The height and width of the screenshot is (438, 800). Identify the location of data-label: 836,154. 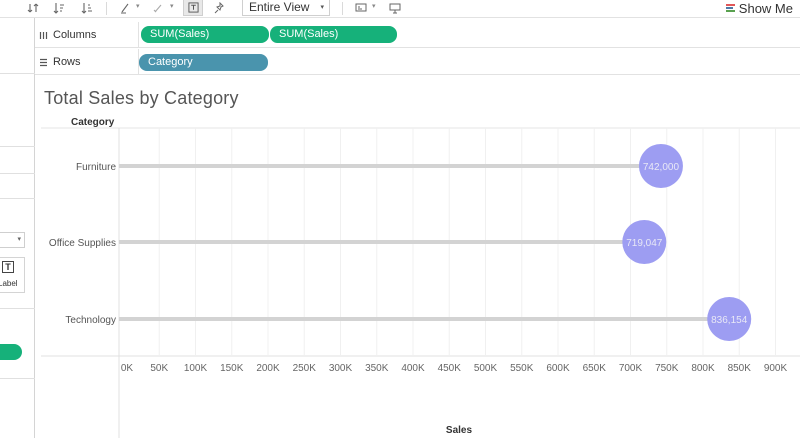
(729, 320).